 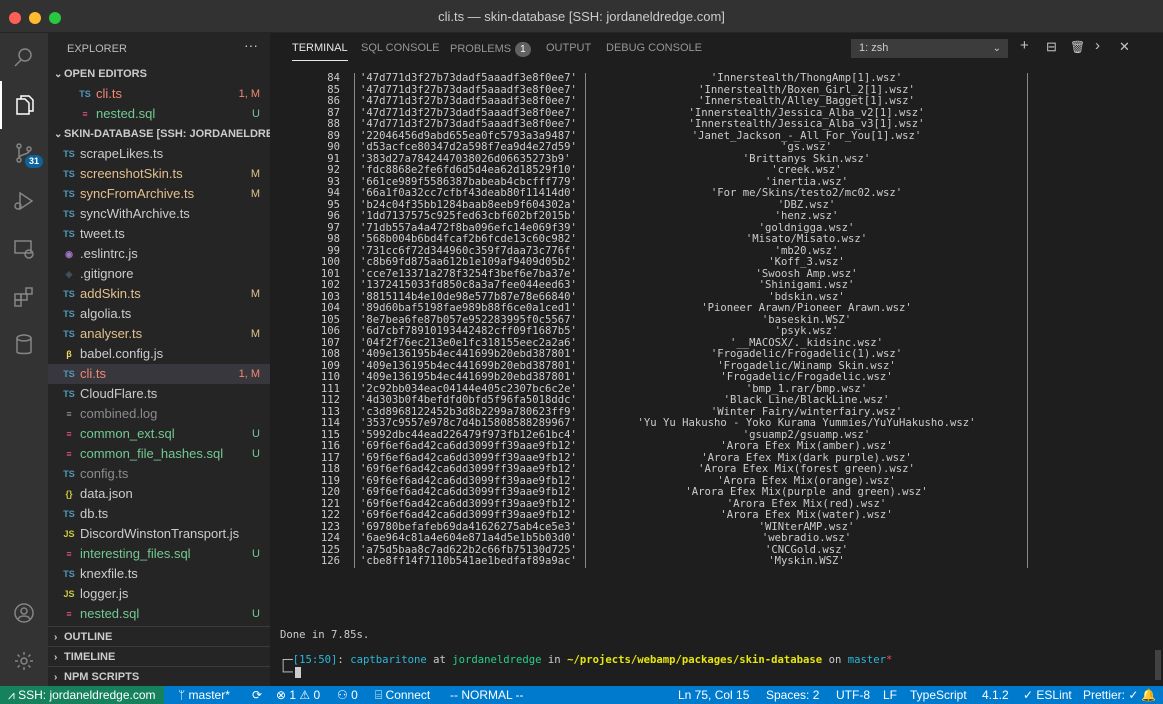 What do you see at coordinates (159, 314) in the screenshot?
I see `file-item: TS algolia.ts` at bounding box center [159, 314].